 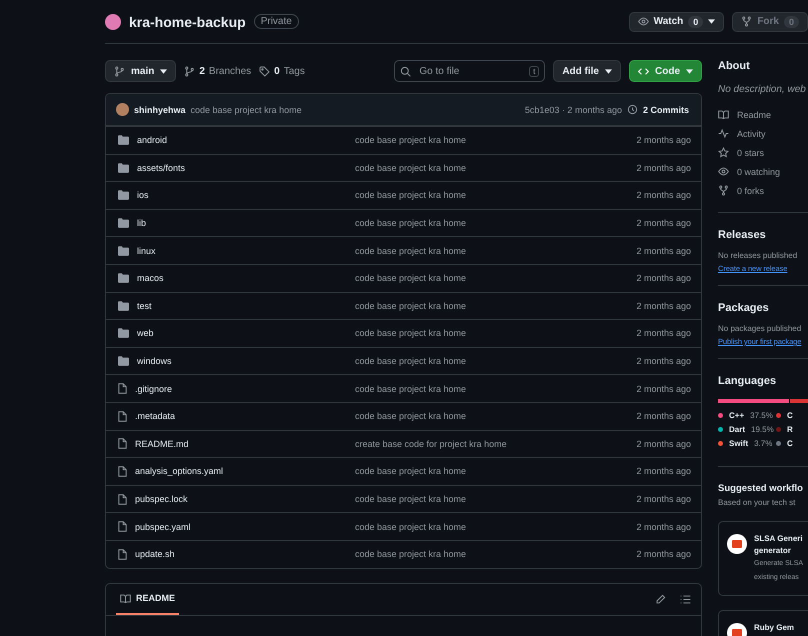 I want to click on about-link: 0 stars, so click(x=763, y=152).